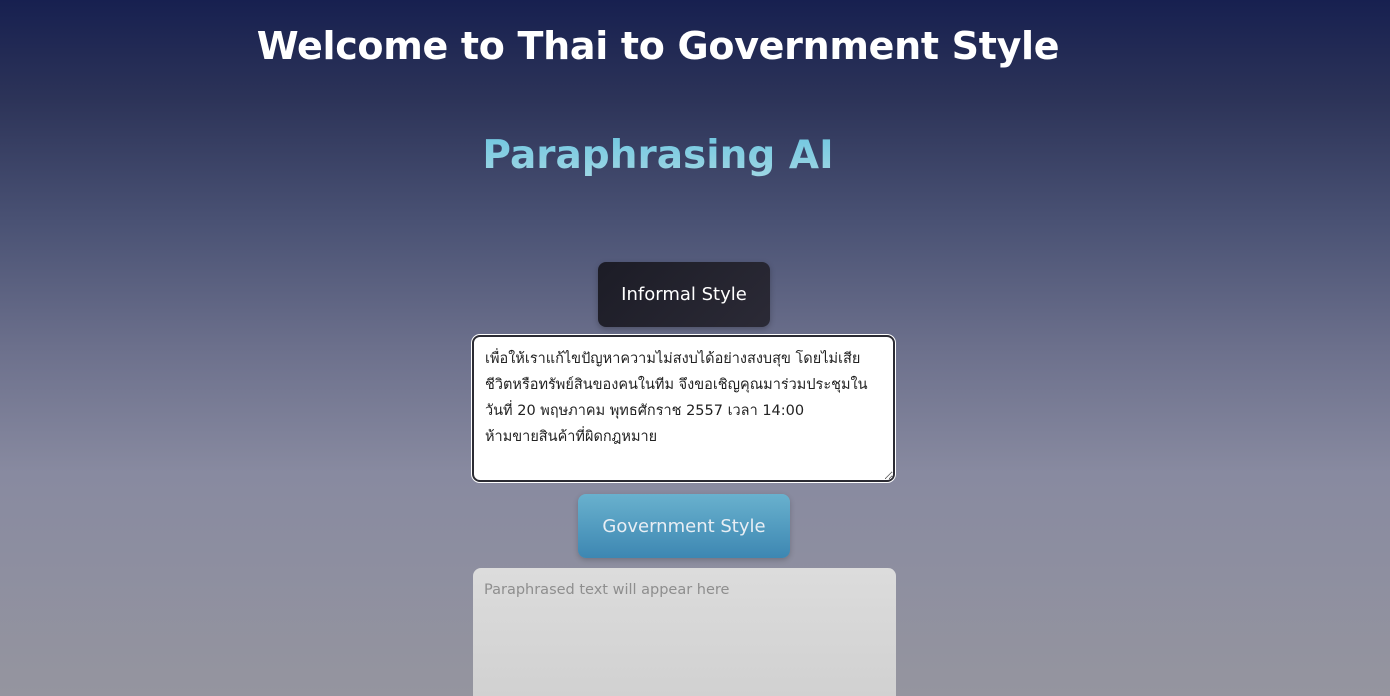  Describe the element at coordinates (684, 632) in the screenshot. I see `paraphrased-output` at that location.